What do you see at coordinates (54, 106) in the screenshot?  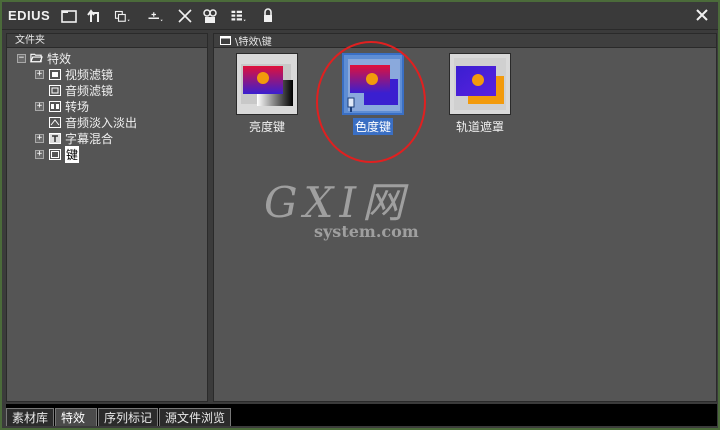 I see `transition-icon` at bounding box center [54, 106].